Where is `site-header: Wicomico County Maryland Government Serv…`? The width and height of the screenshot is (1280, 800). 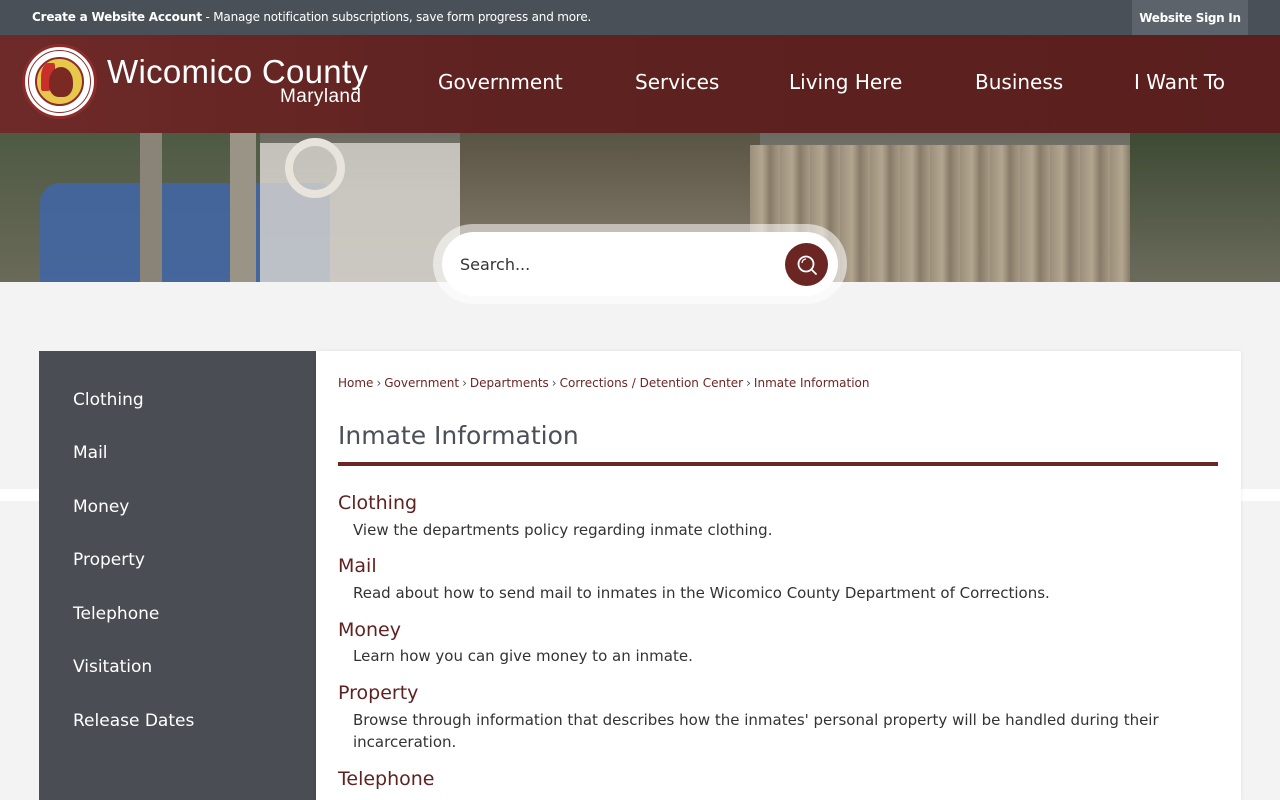 site-header: Wicomico County Maryland Government Serv… is located at coordinates (640, 84).